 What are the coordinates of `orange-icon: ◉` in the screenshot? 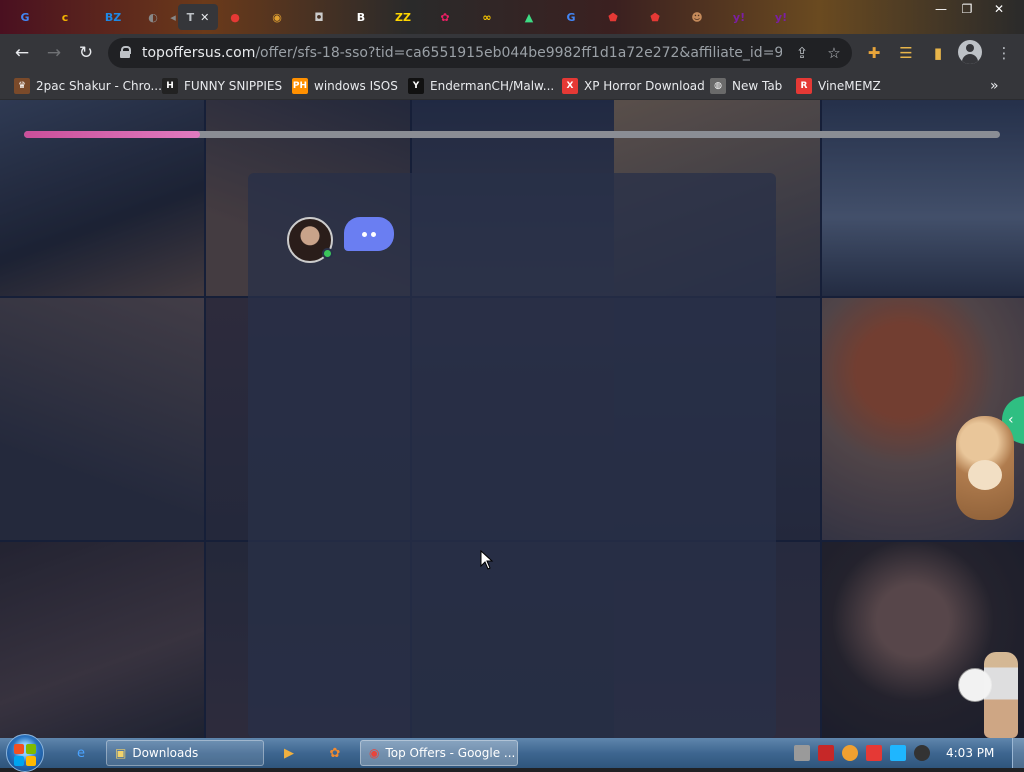 It's located at (277, 17).